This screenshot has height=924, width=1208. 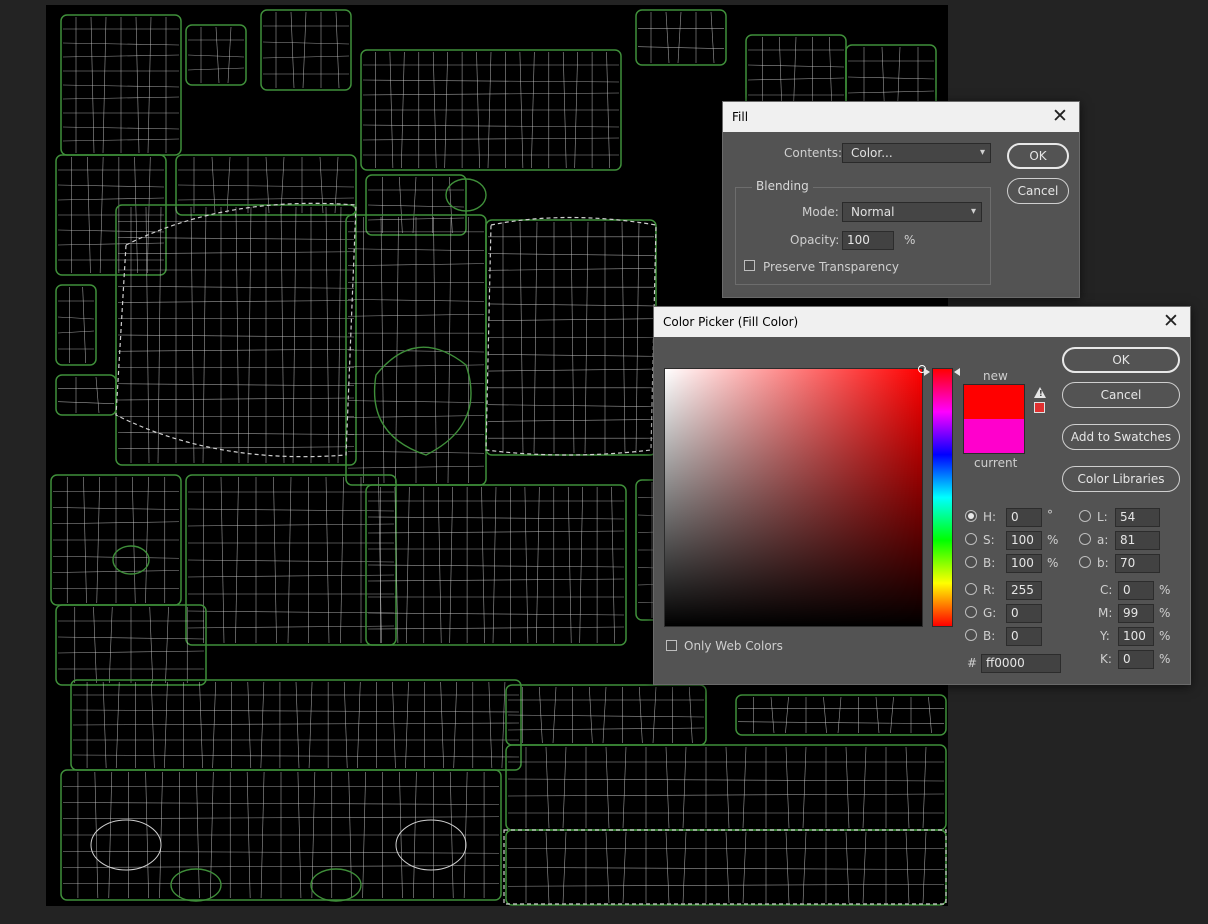 What do you see at coordinates (1121, 479) in the screenshot?
I see `color-libraries-button: Color Libraries` at bounding box center [1121, 479].